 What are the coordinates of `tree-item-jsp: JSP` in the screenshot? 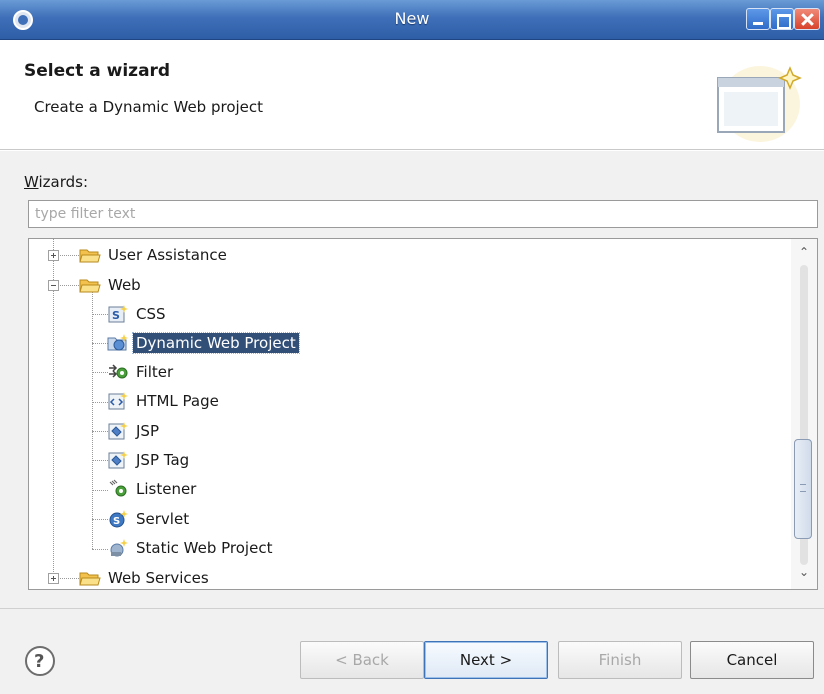 It's located at (134, 431).